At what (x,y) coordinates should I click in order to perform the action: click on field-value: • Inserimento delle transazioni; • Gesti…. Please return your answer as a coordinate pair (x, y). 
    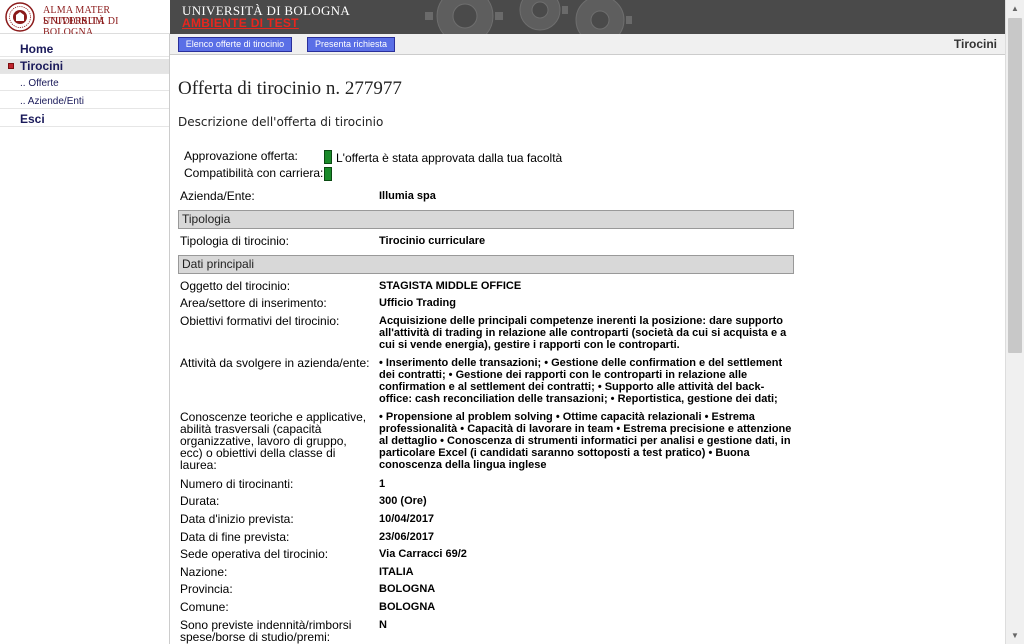
    Looking at the image, I should click on (581, 381).